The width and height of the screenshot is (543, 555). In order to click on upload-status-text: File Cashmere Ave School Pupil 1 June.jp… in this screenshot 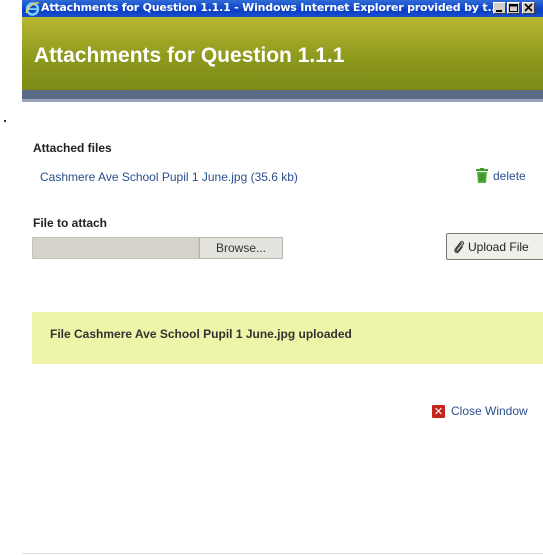, I will do `click(201, 334)`.